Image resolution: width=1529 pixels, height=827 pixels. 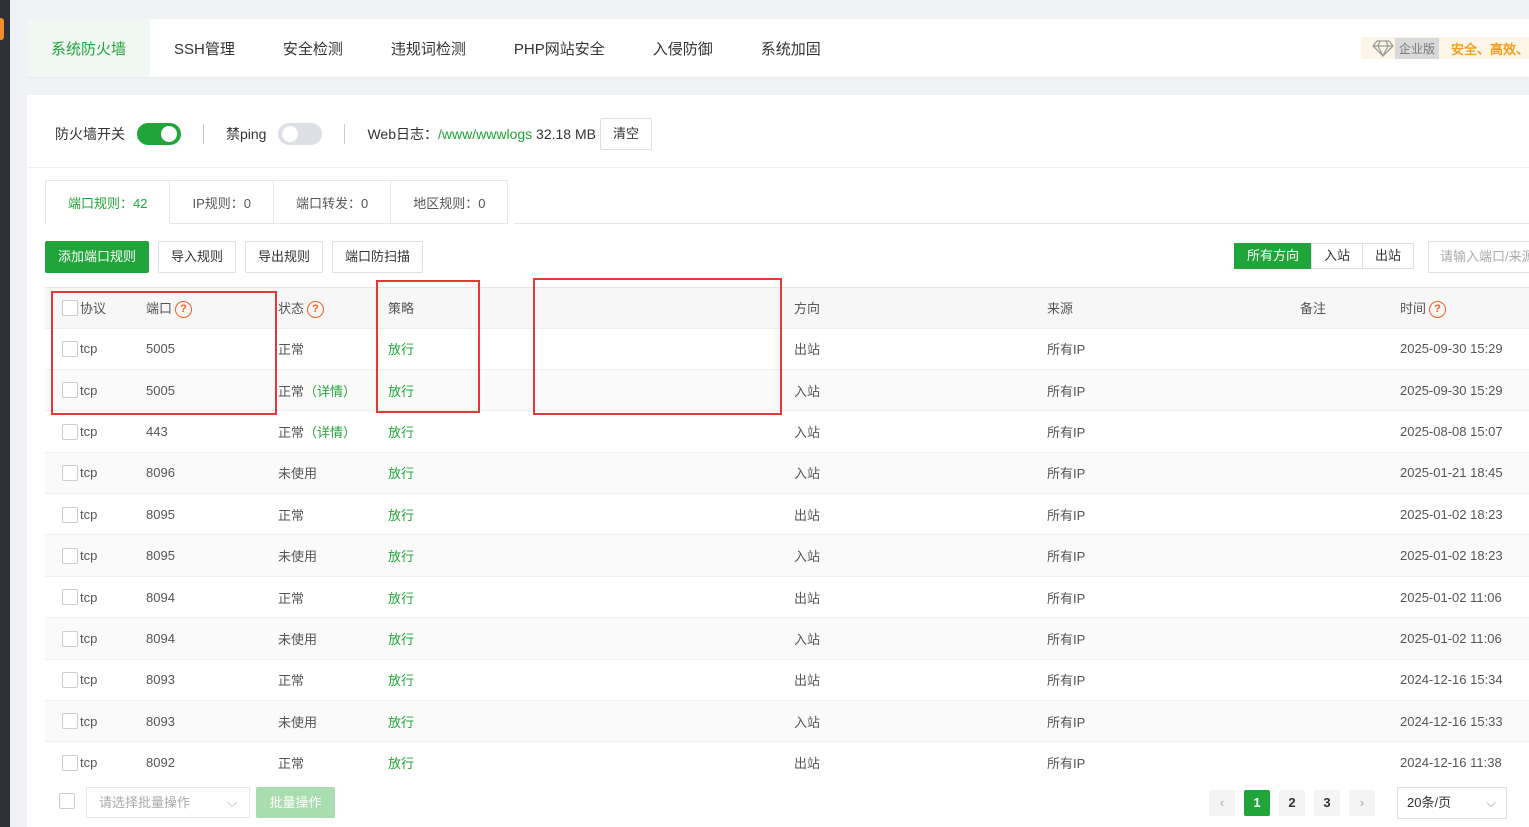 I want to click on enterprise-banner: 企业版 安全、高效、, so click(x=1444, y=48).